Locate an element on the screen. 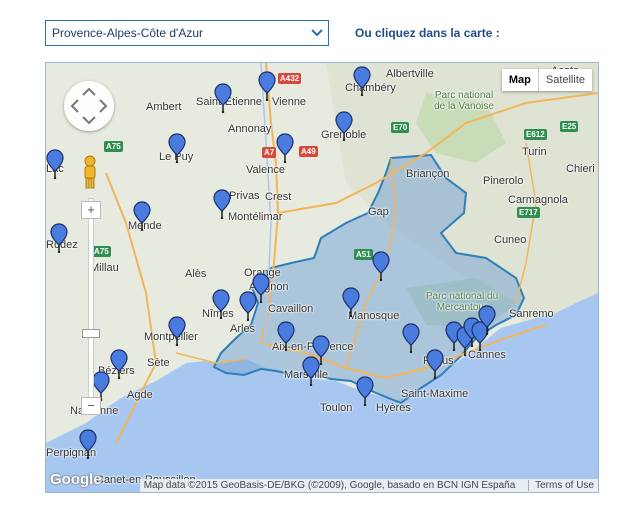  city-label: Saint-Maxime is located at coordinates (435, 394).